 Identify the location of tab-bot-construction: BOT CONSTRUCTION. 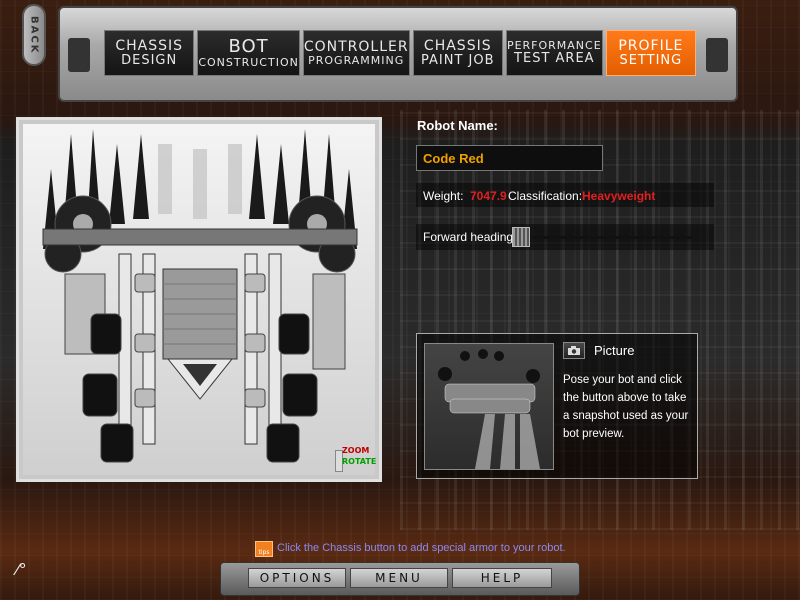
(248, 53).